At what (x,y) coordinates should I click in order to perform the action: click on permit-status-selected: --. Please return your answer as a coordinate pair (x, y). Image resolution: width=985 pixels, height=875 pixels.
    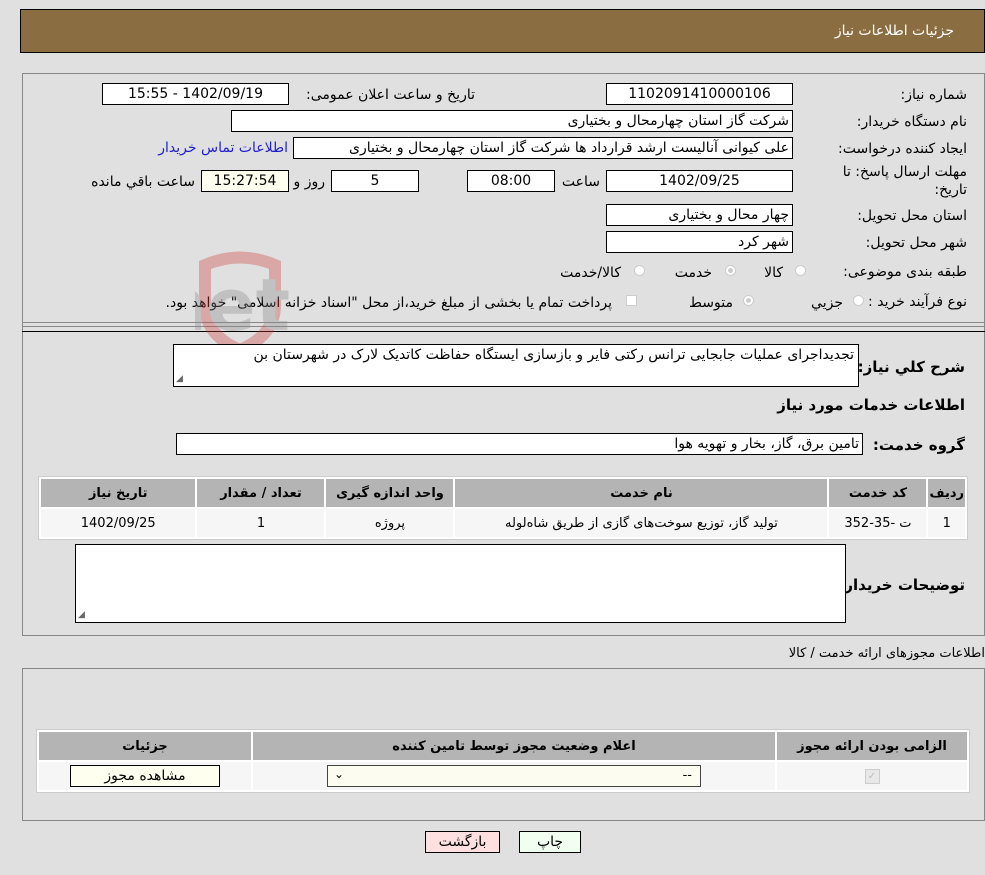
    Looking at the image, I should click on (687, 775).